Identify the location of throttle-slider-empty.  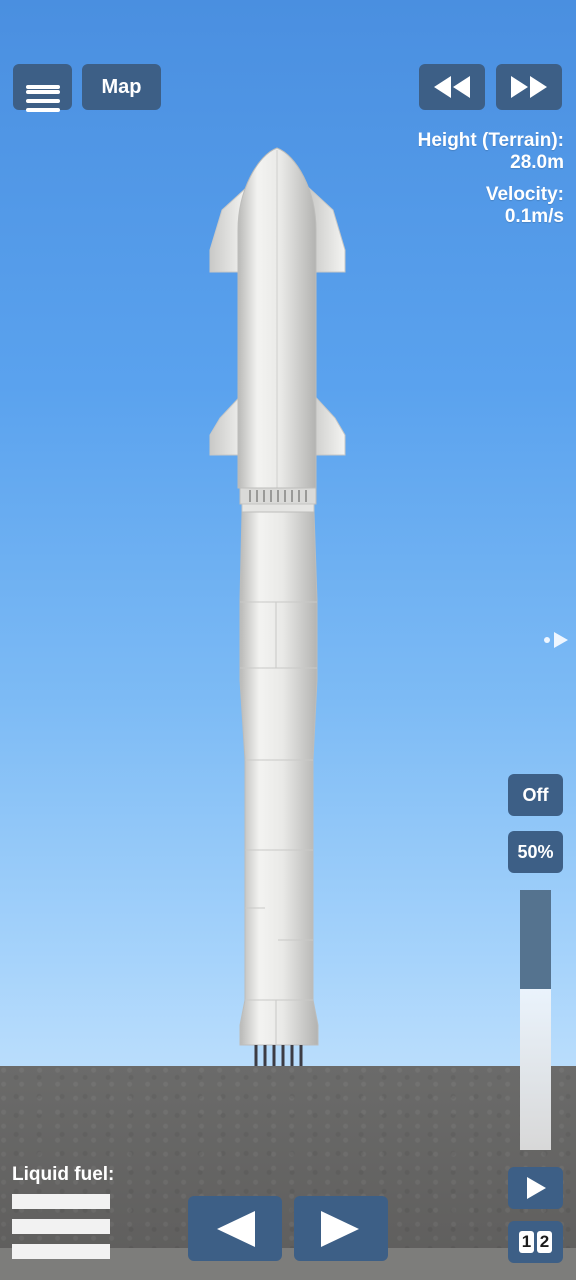
(535, 939).